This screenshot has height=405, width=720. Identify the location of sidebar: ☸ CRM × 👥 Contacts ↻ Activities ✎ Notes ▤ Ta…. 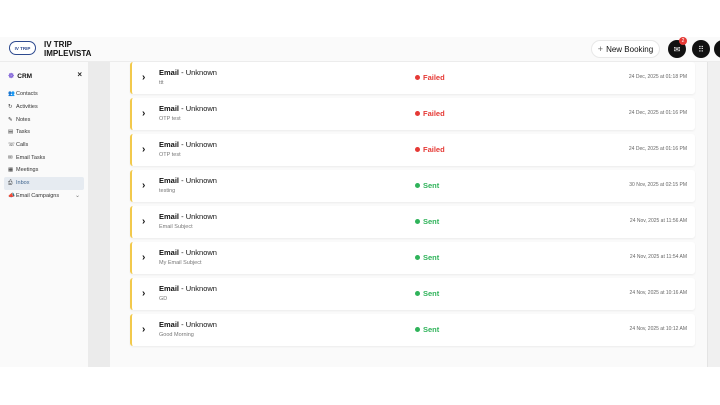
(44, 214).